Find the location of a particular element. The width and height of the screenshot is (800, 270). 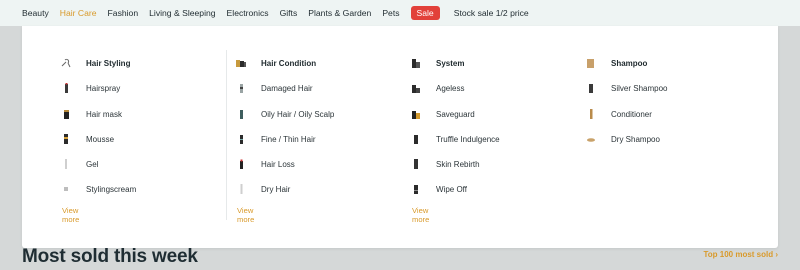

section-title: Most sold this week is located at coordinates (110, 256).